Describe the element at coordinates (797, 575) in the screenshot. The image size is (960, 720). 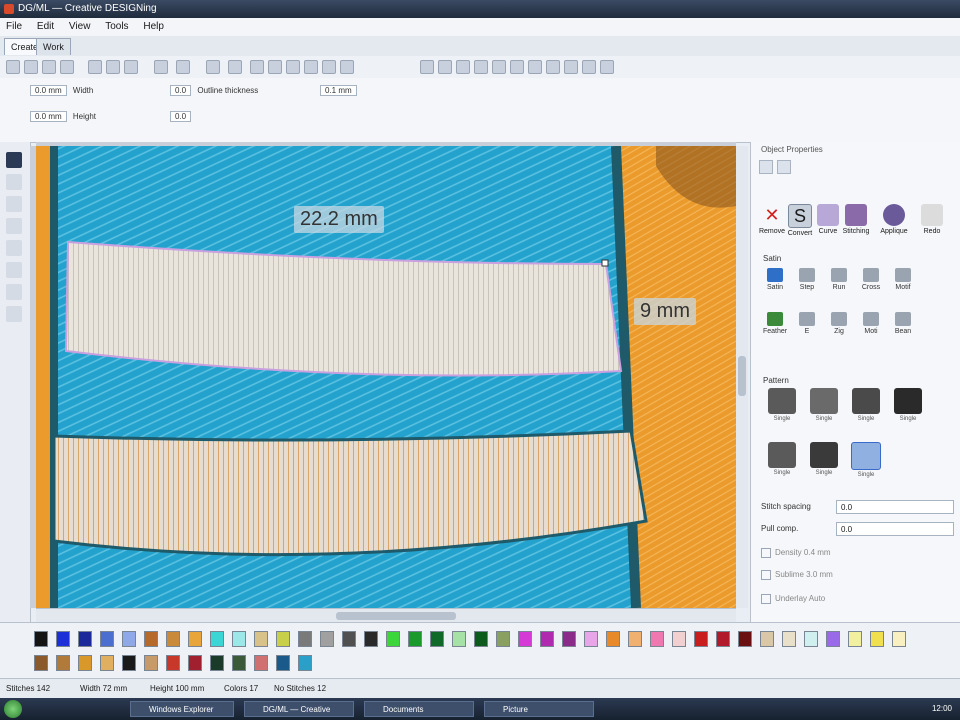
I see `sublime-check: Sublime 3.0 mm` at that location.